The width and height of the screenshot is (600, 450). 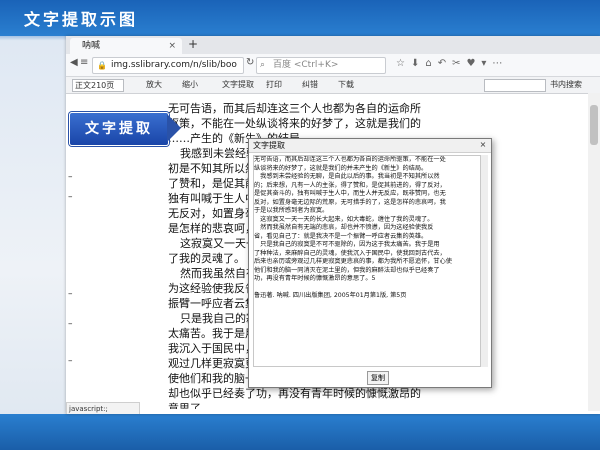 I want to click on dialog-titlebar: 文字提取 ×, so click(x=370, y=146).